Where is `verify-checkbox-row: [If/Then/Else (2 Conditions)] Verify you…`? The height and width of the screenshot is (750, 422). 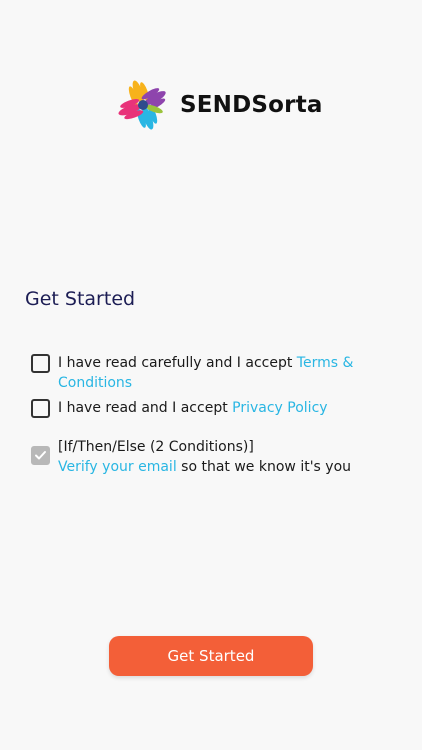
verify-checkbox-row: [If/Then/Else (2 Conditions)] Verify you… is located at coordinates (191, 457).